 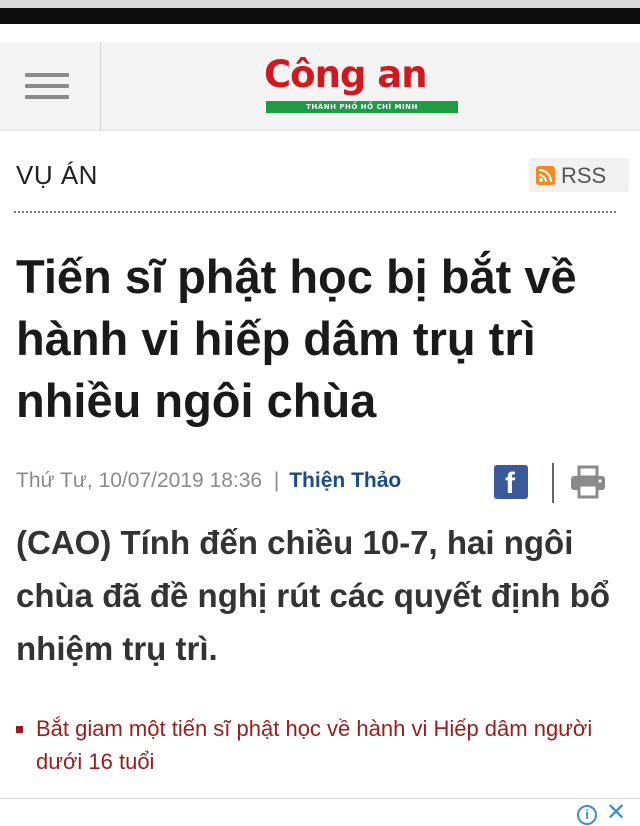 What do you see at coordinates (545, 175) in the screenshot?
I see `rss-icon` at bounding box center [545, 175].